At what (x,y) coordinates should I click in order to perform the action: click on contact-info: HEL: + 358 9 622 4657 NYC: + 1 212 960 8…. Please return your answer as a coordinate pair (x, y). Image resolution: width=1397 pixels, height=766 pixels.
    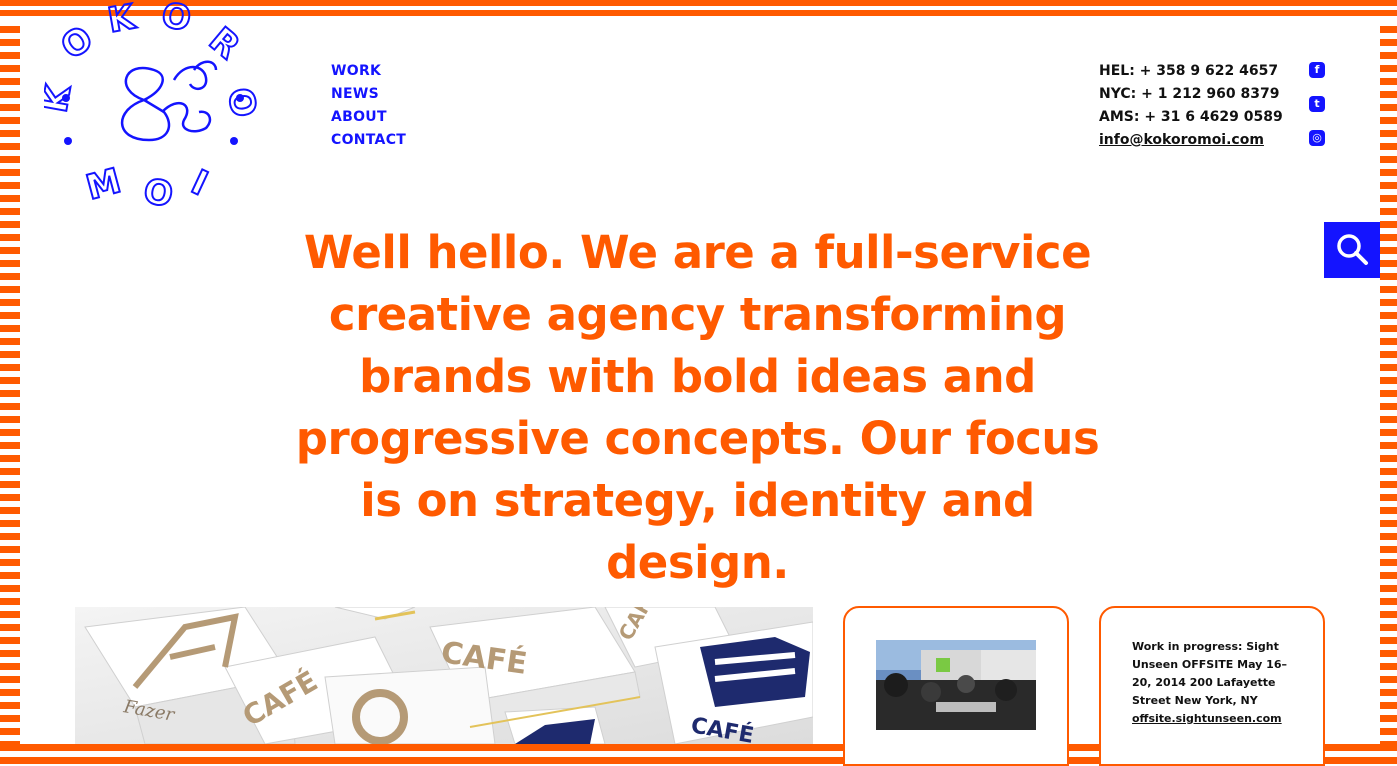
    Looking at the image, I should click on (1191, 106).